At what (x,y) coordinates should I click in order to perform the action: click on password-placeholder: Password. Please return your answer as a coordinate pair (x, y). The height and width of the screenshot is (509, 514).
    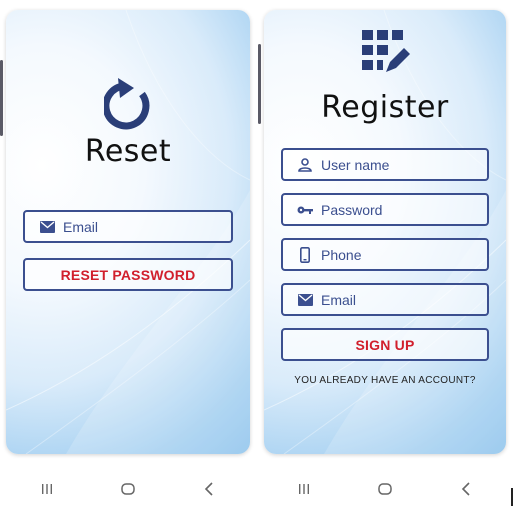
    Looking at the image, I should click on (352, 209).